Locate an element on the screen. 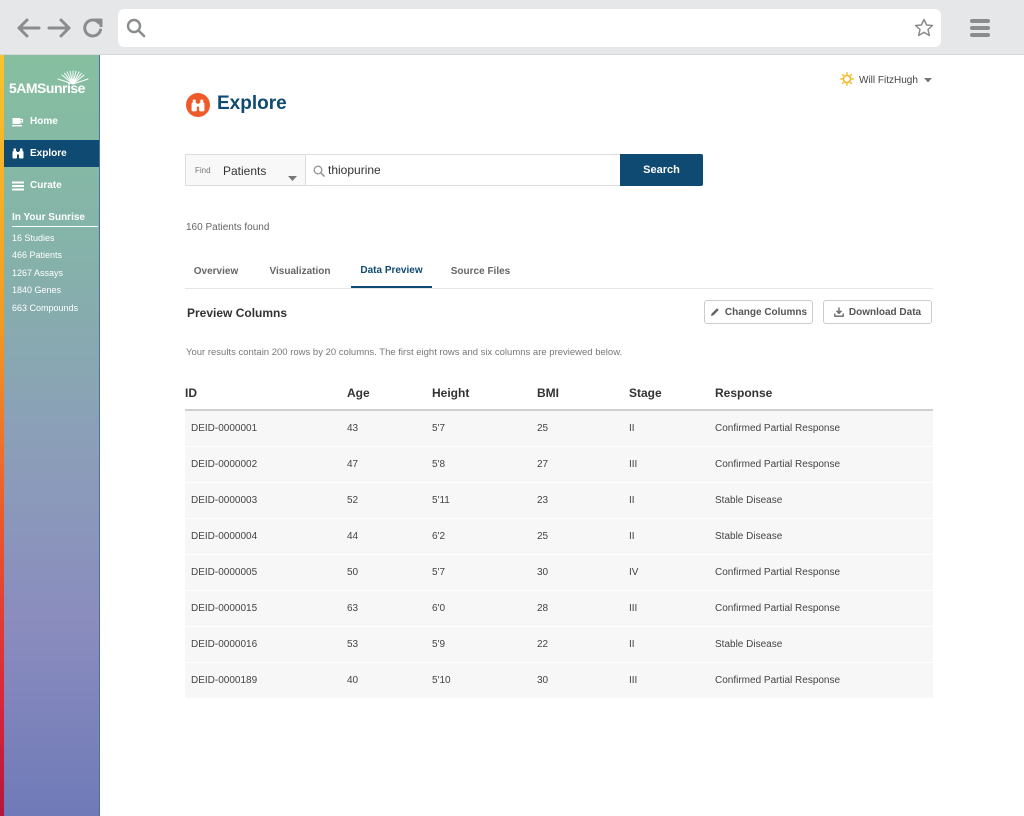 The width and height of the screenshot is (1024, 816). download-data-label: Download Data is located at coordinates (885, 312).